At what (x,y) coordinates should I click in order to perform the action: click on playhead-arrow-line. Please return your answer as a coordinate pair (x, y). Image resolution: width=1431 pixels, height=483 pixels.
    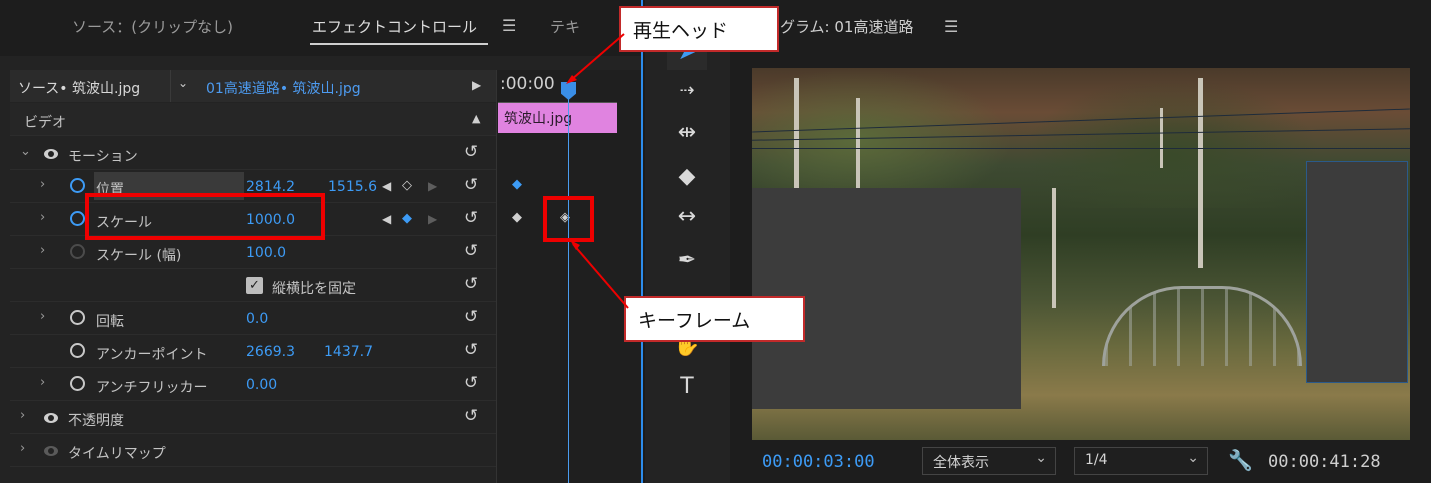
    Looking at the image, I should click on (597, 57).